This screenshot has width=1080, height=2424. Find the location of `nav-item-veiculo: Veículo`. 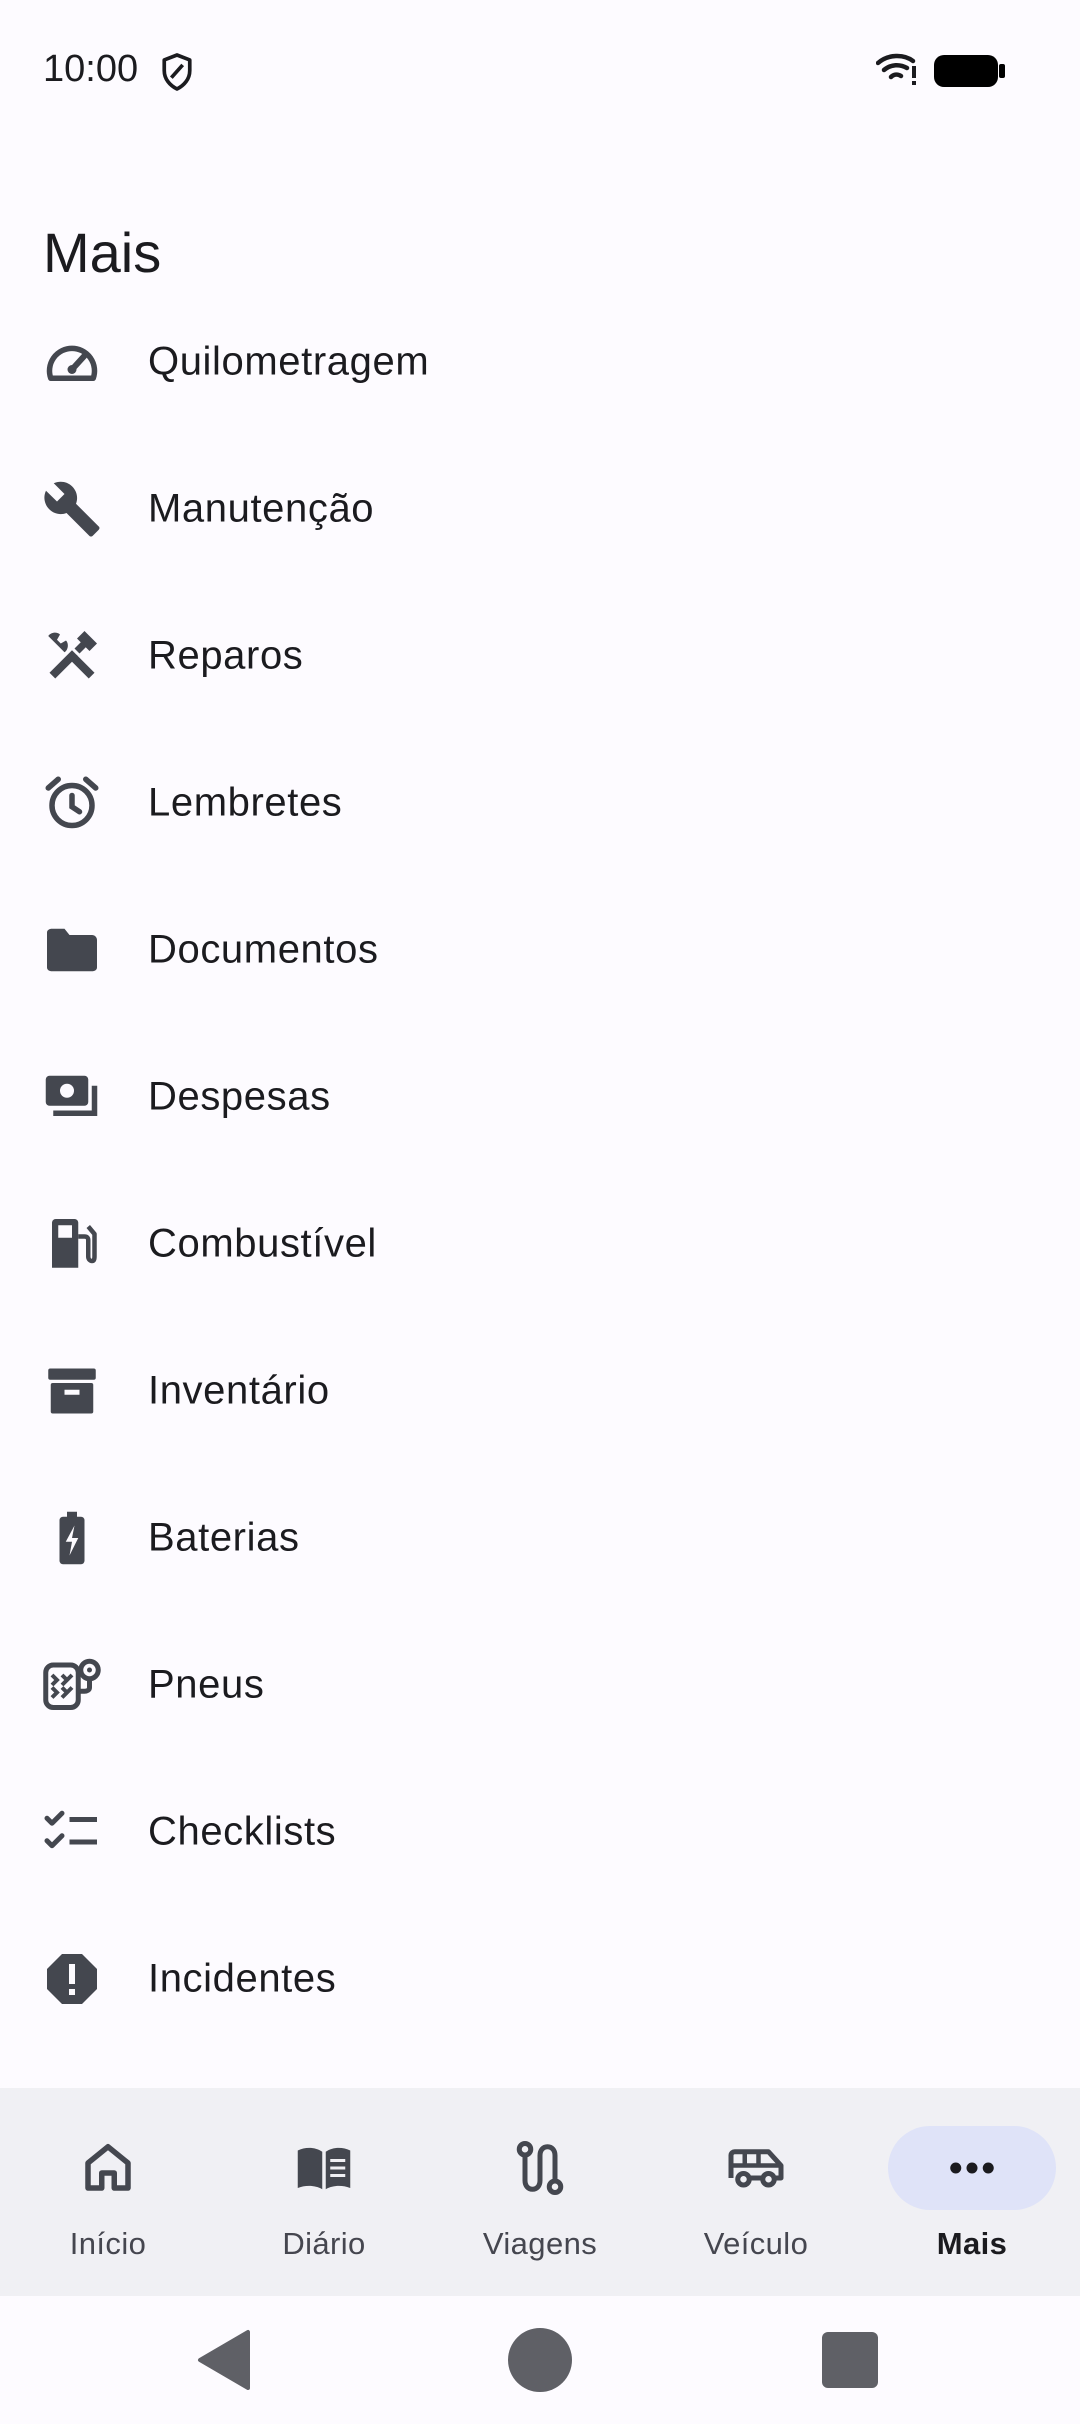

nav-item-veiculo: Veículo is located at coordinates (756, 2192).